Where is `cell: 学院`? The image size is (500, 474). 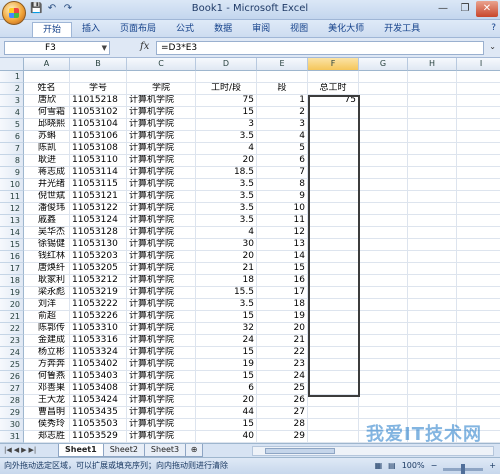
cell: 学院 is located at coordinates (161, 89).